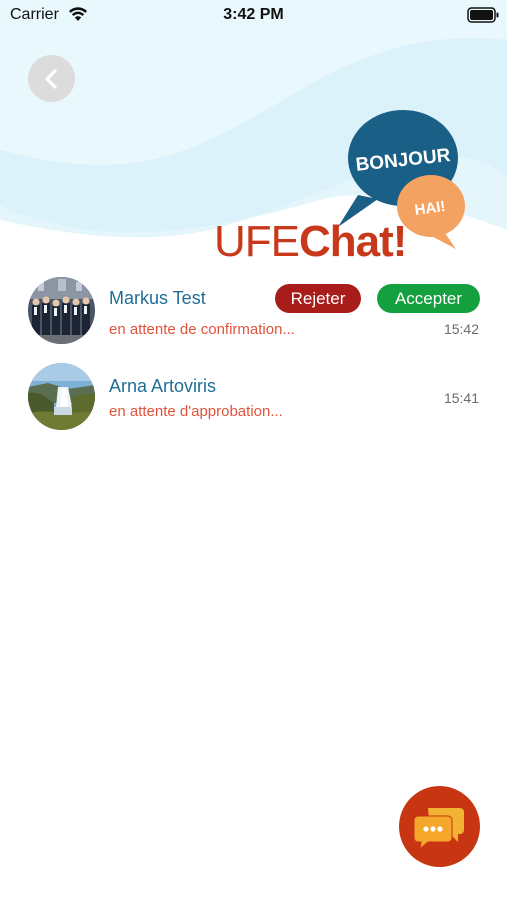 The height and width of the screenshot is (900, 507). Describe the element at coordinates (461, 329) in the screenshot. I see `message-time: 15:42` at that location.